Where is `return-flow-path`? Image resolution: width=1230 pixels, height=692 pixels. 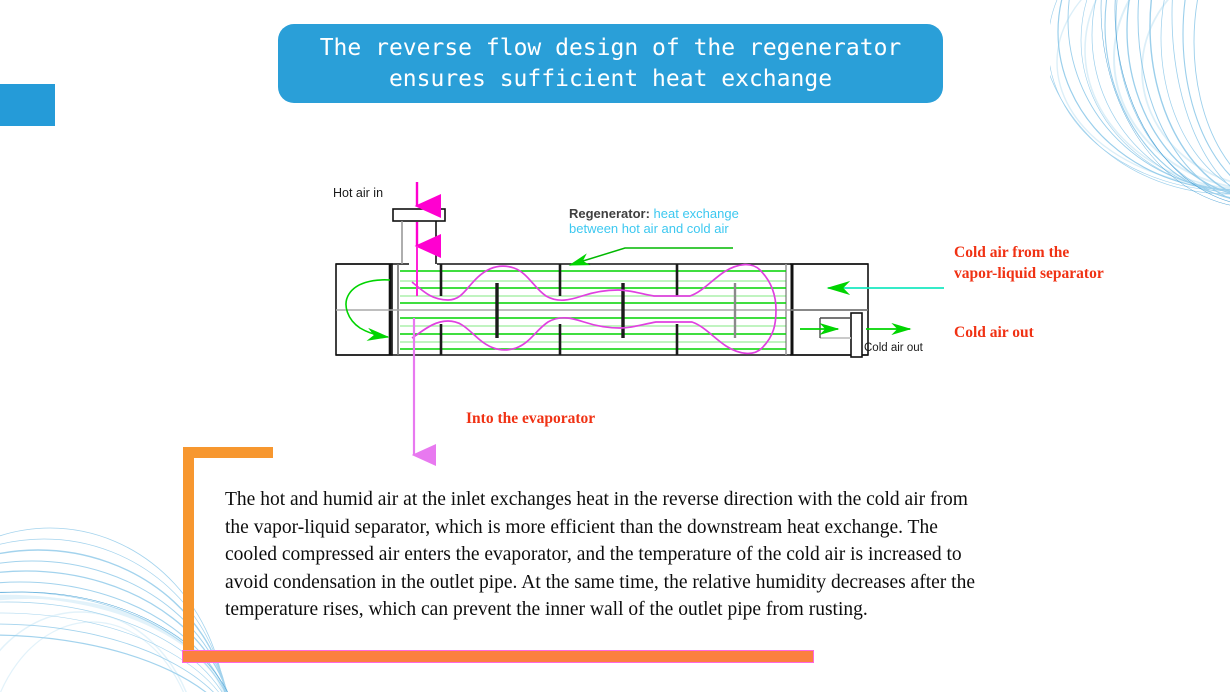 return-flow-path is located at coordinates (368, 310).